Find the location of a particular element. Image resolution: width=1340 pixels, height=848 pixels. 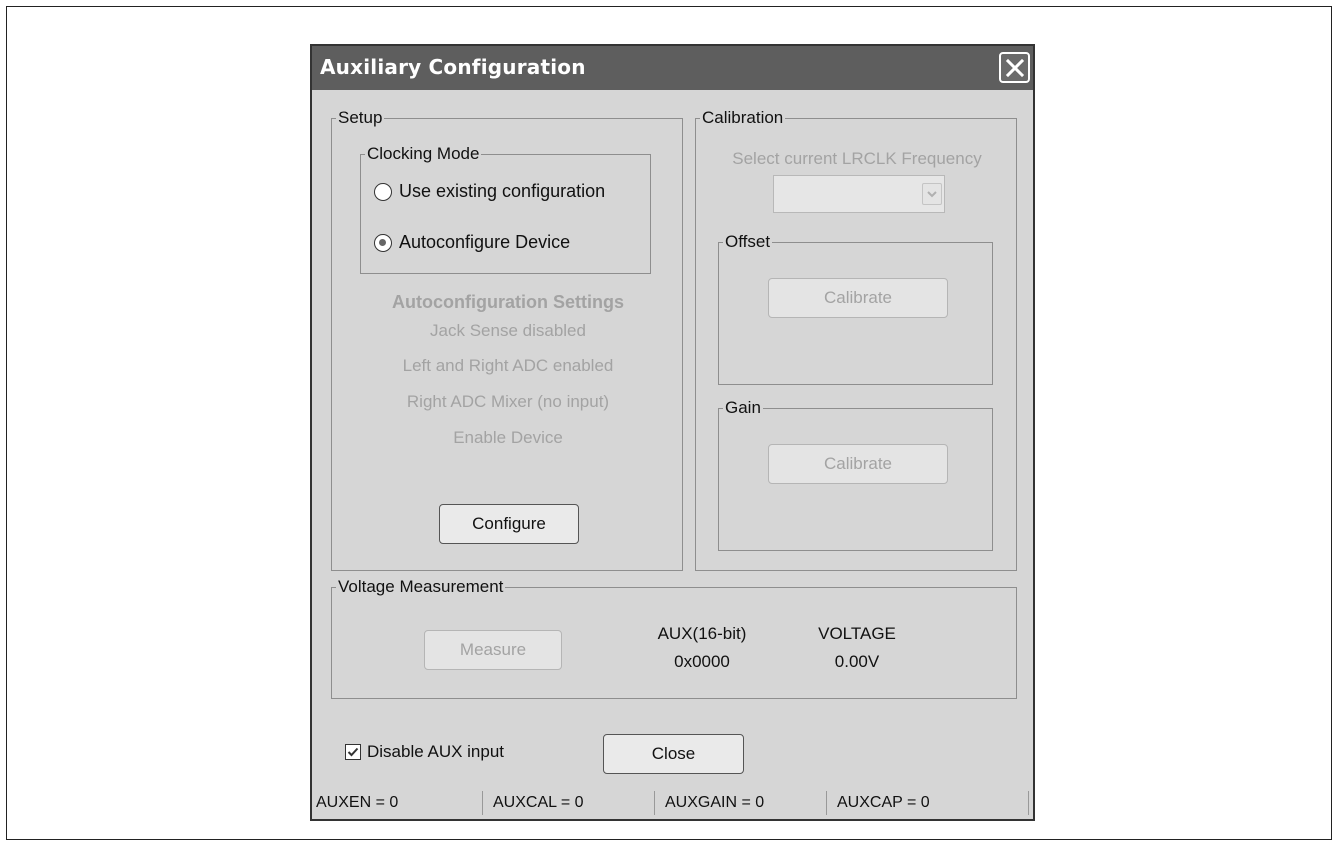

close-button: Close is located at coordinates (673, 754).